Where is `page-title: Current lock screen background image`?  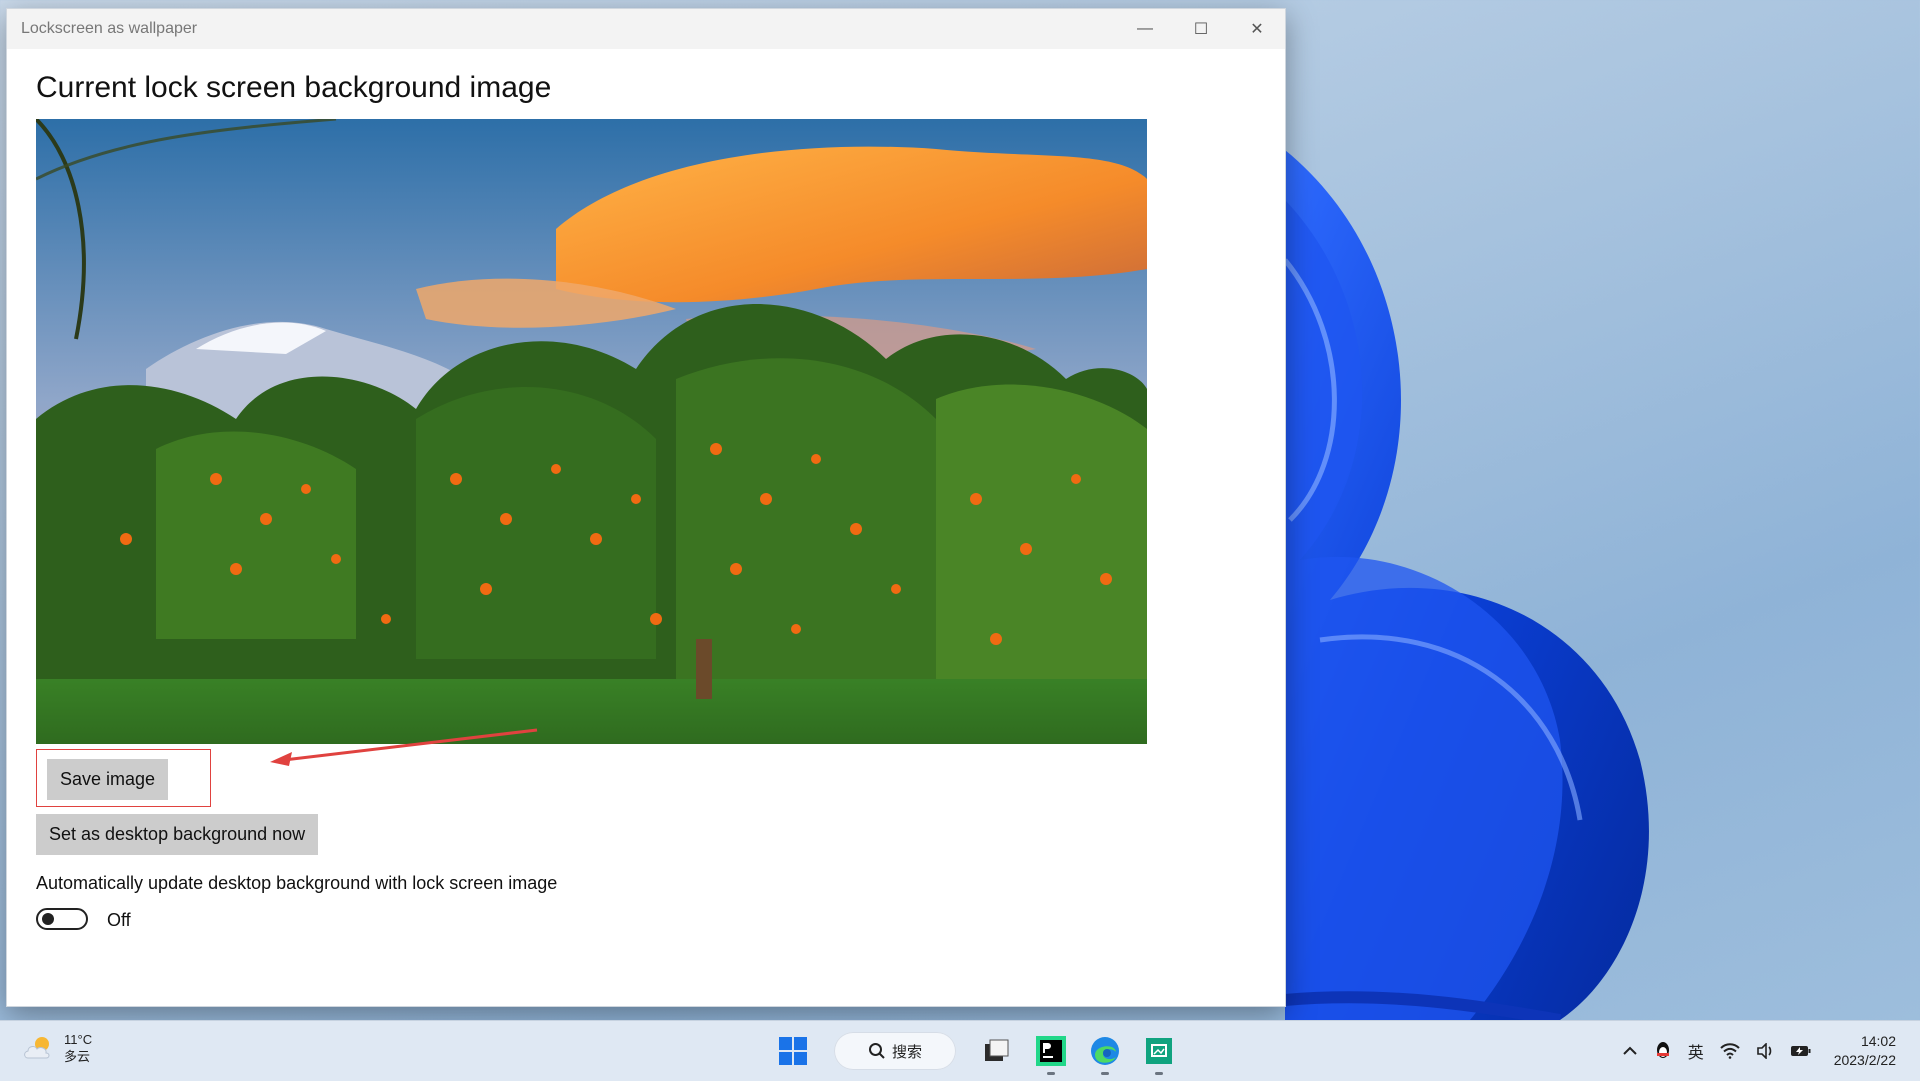 page-title: Current lock screen background image is located at coordinates (294, 87).